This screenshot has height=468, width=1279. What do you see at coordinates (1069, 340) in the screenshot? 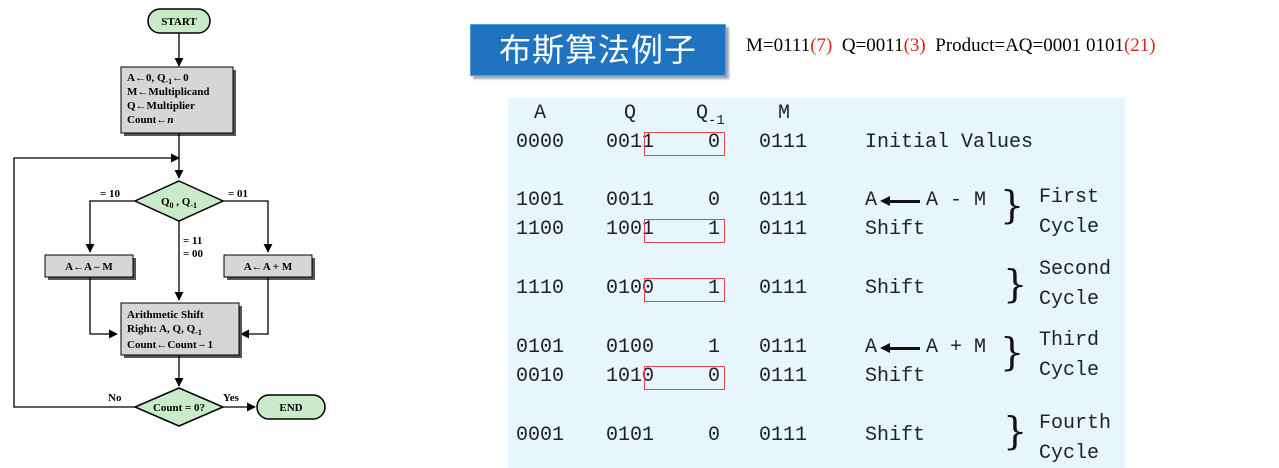
I see `cycle-3-line1: Third` at bounding box center [1069, 340].